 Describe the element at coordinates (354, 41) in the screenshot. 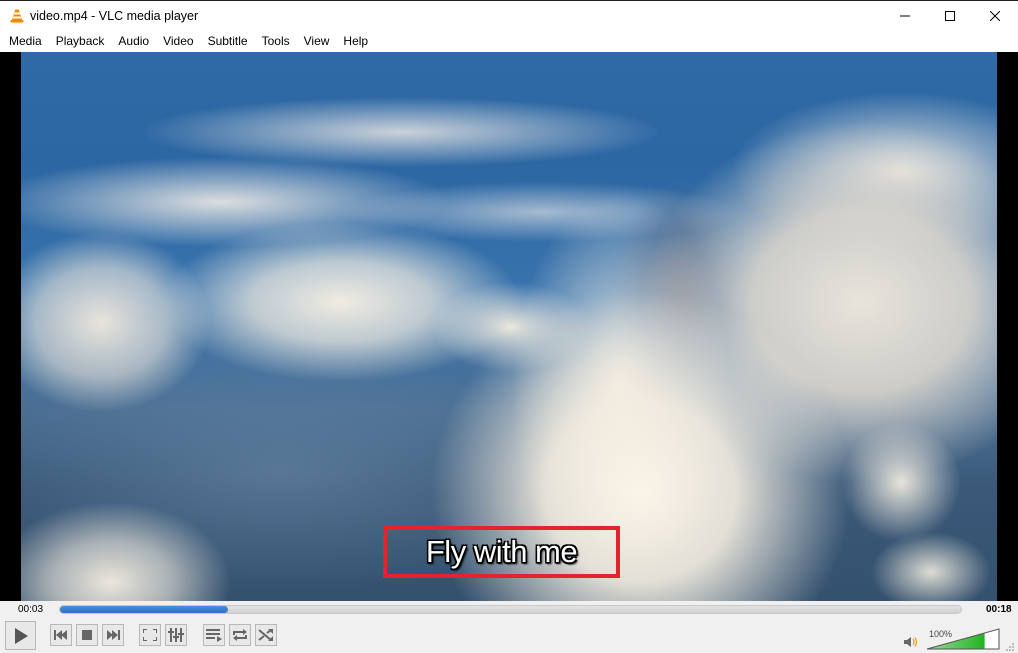

I see `menu-help: Help` at that location.